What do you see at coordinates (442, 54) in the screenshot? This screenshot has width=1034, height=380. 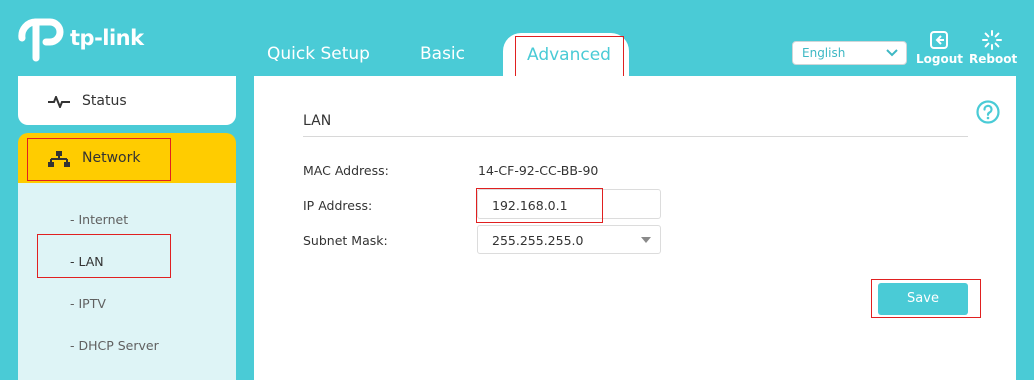 I see `tab-basic: Basic` at bounding box center [442, 54].